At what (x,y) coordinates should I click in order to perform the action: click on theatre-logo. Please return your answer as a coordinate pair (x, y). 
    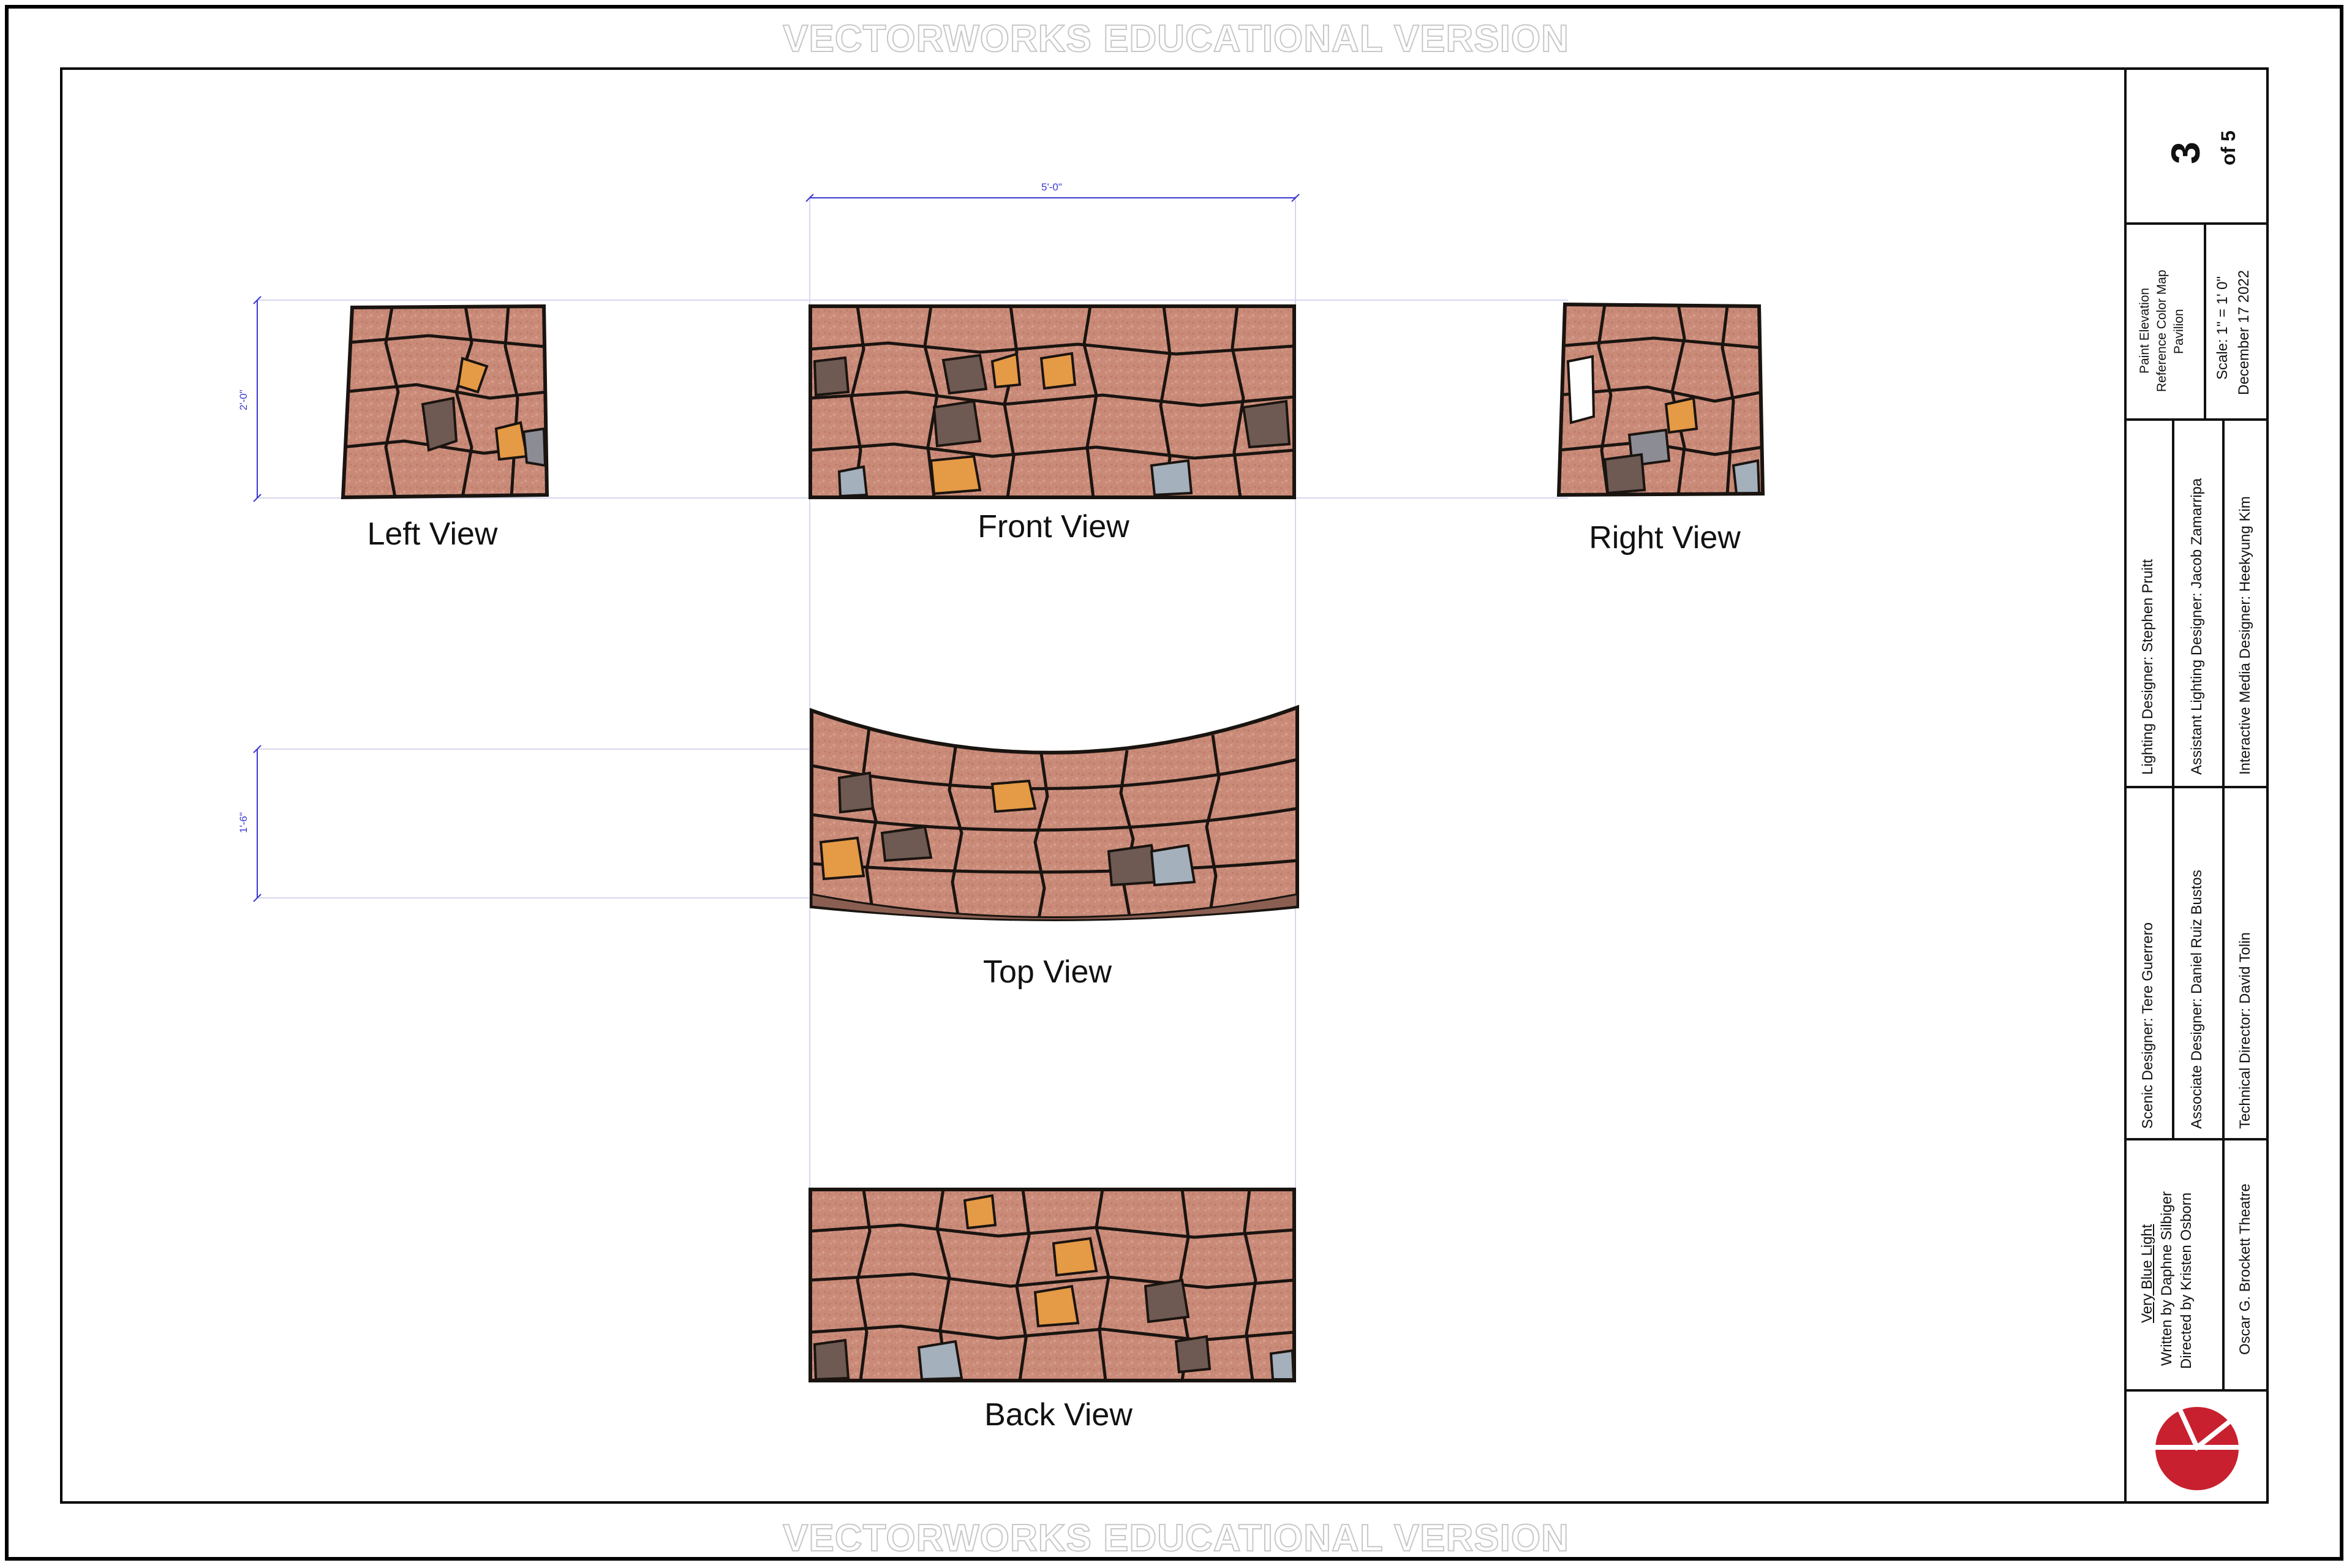
    Looking at the image, I should click on (2197, 1448).